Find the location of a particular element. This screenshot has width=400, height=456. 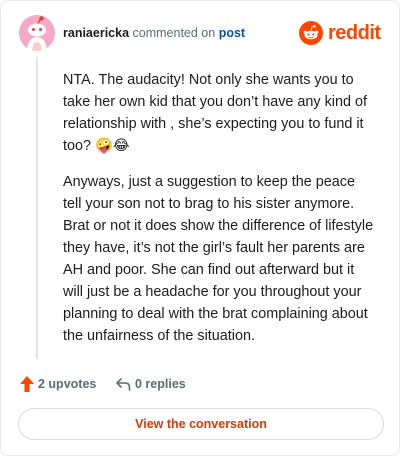

byline-verb: commented on is located at coordinates (174, 33).